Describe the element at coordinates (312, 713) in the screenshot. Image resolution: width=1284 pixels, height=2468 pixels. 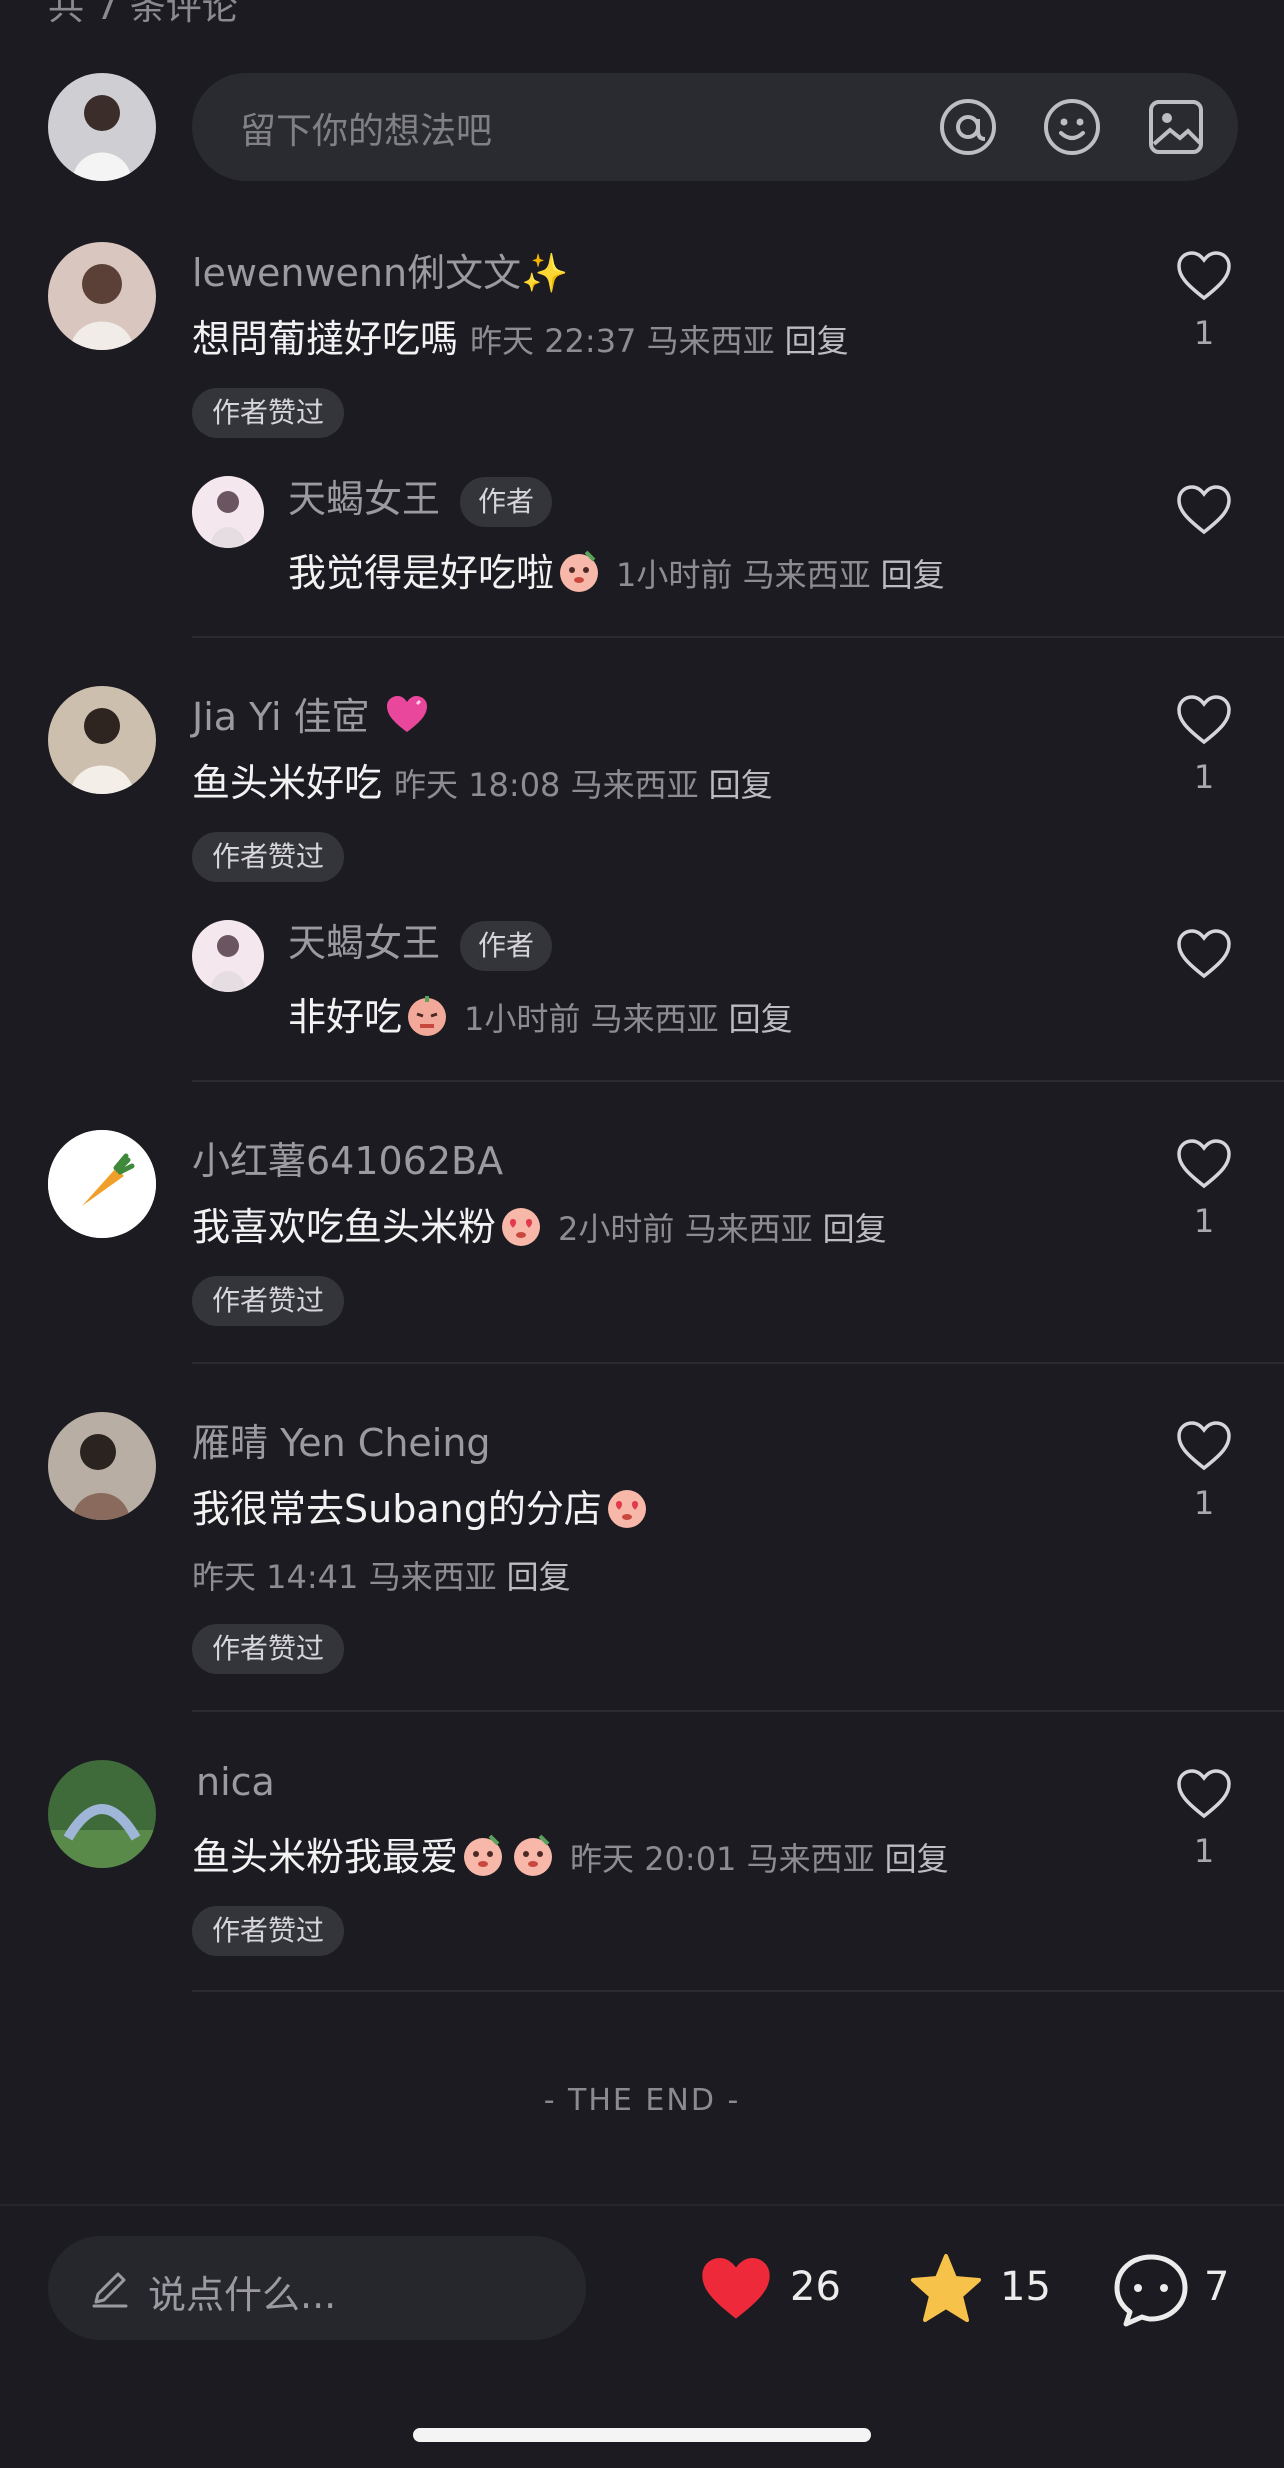
I see `comment-author: Jia Yi 佳宧` at that location.